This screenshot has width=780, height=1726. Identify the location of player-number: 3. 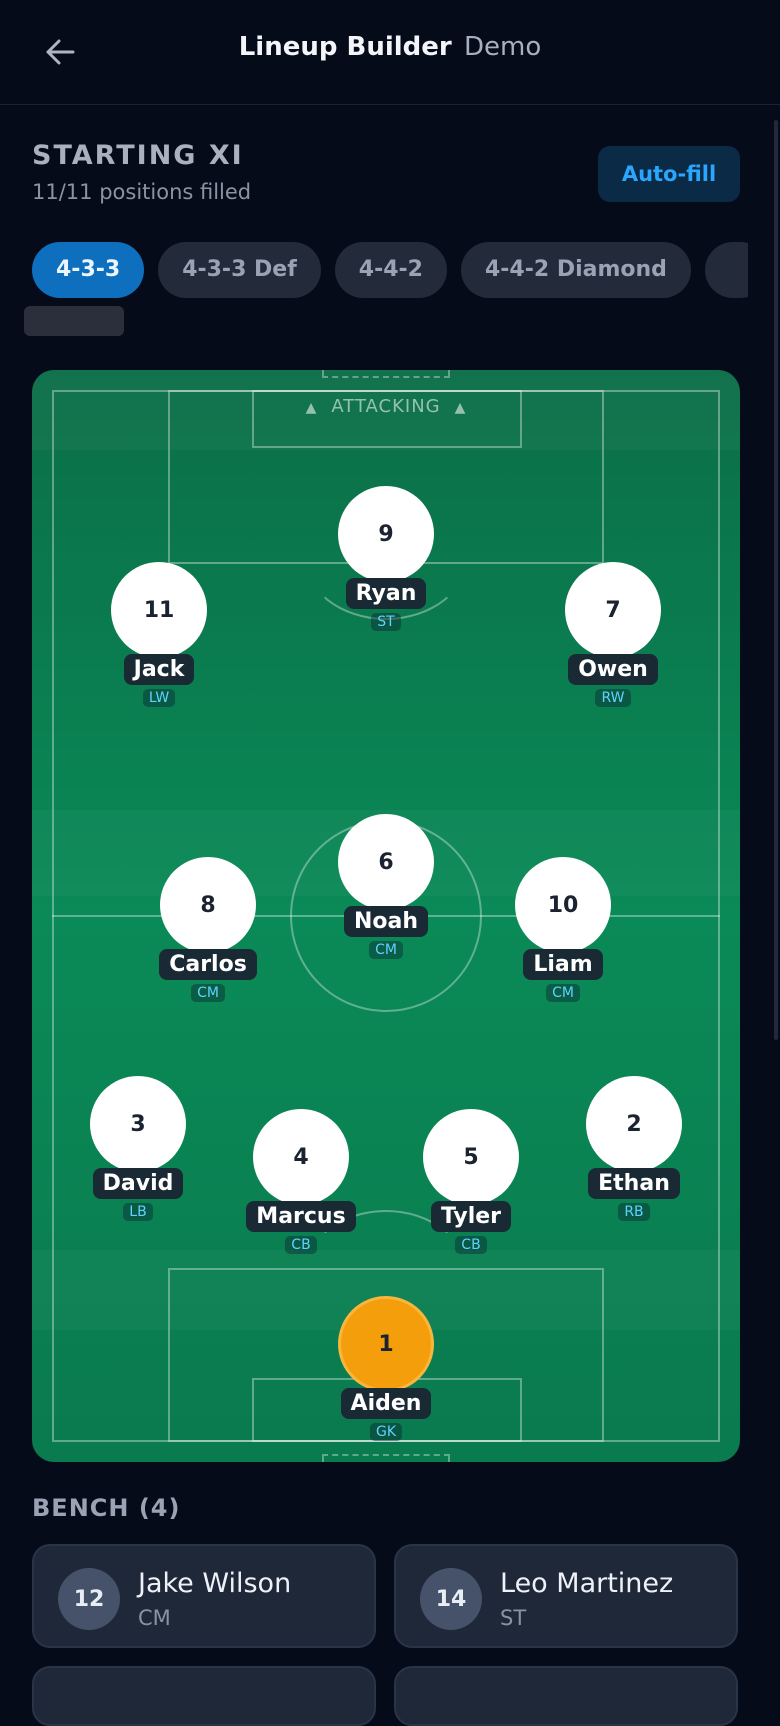
(138, 1124).